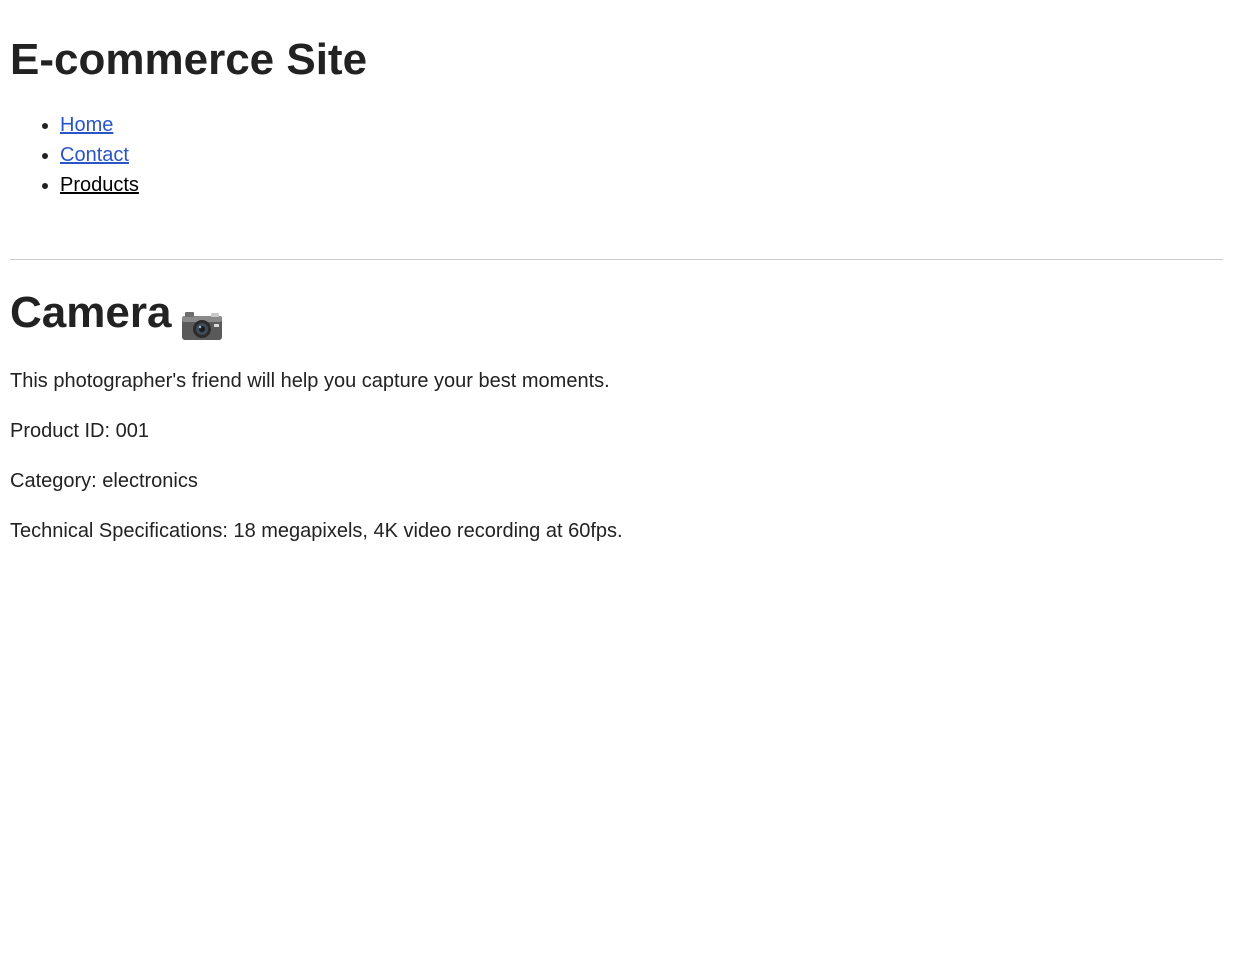 Image resolution: width=1233 pixels, height=964 pixels. I want to click on camera-icon, so click(202, 321).